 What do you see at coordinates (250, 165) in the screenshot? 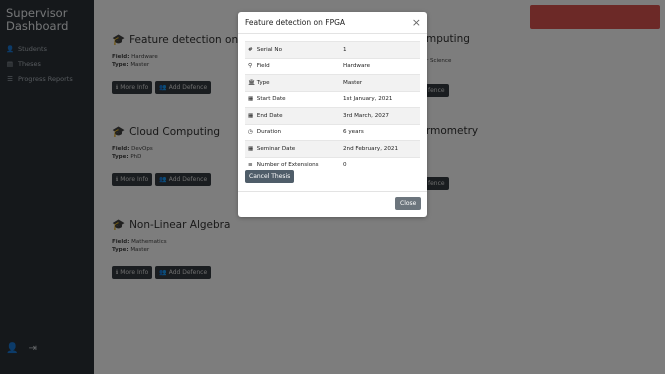
I see `list-icon: ≡` at bounding box center [250, 165].